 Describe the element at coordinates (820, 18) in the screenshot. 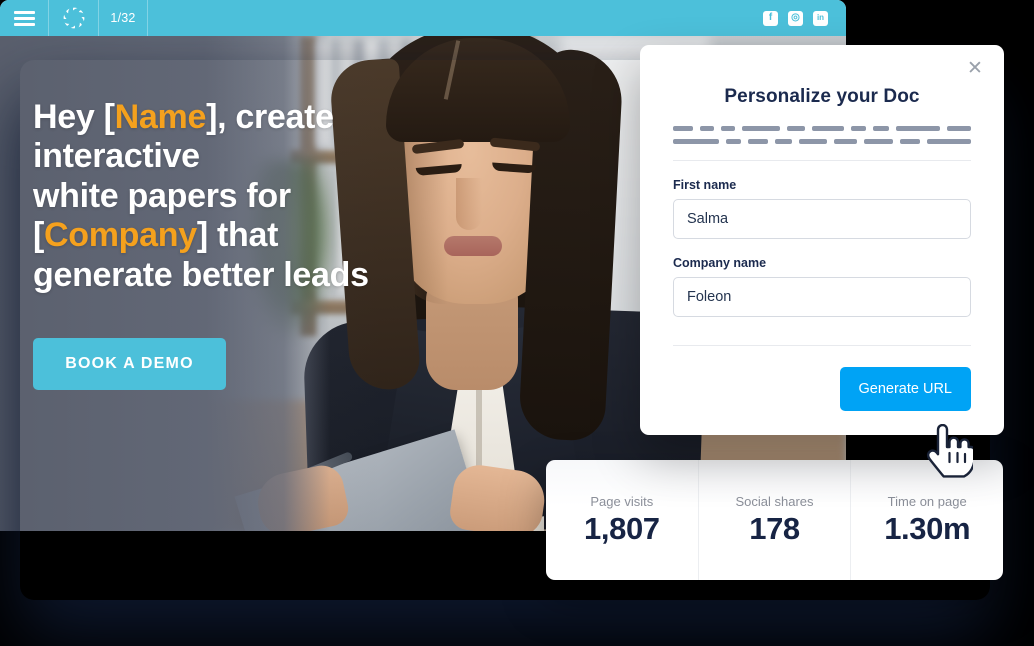

I see `linkedin-icon: in` at that location.